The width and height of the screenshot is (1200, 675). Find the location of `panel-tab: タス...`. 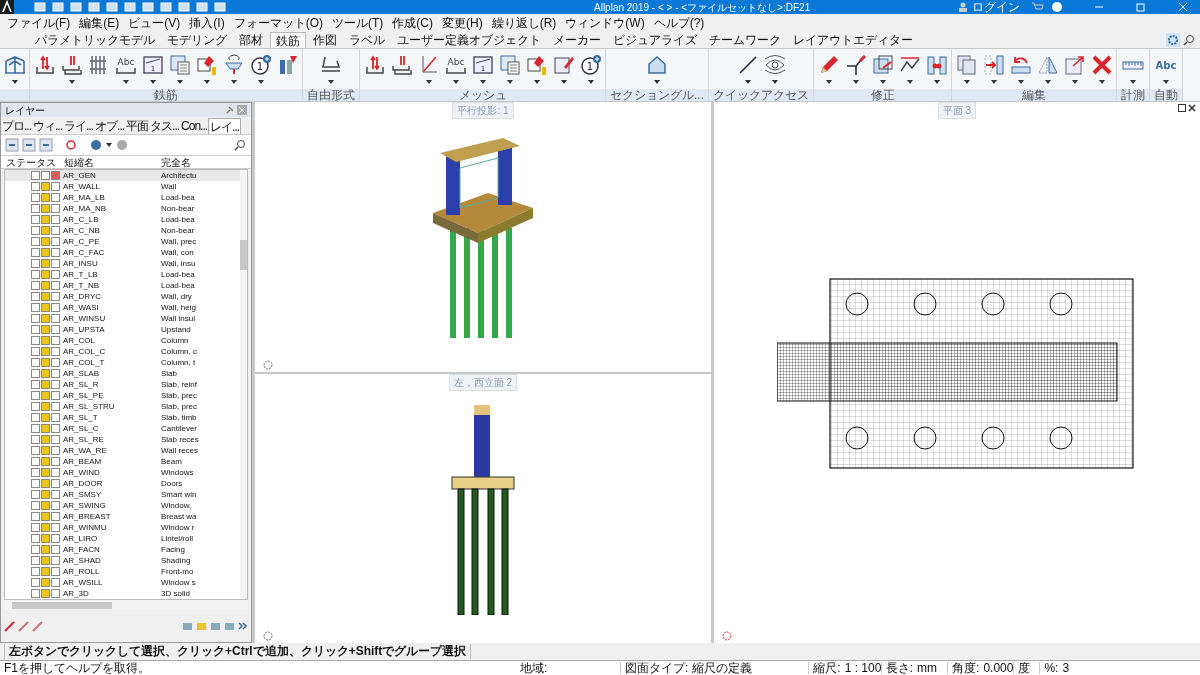

panel-tab: タス... is located at coordinates (165, 126).